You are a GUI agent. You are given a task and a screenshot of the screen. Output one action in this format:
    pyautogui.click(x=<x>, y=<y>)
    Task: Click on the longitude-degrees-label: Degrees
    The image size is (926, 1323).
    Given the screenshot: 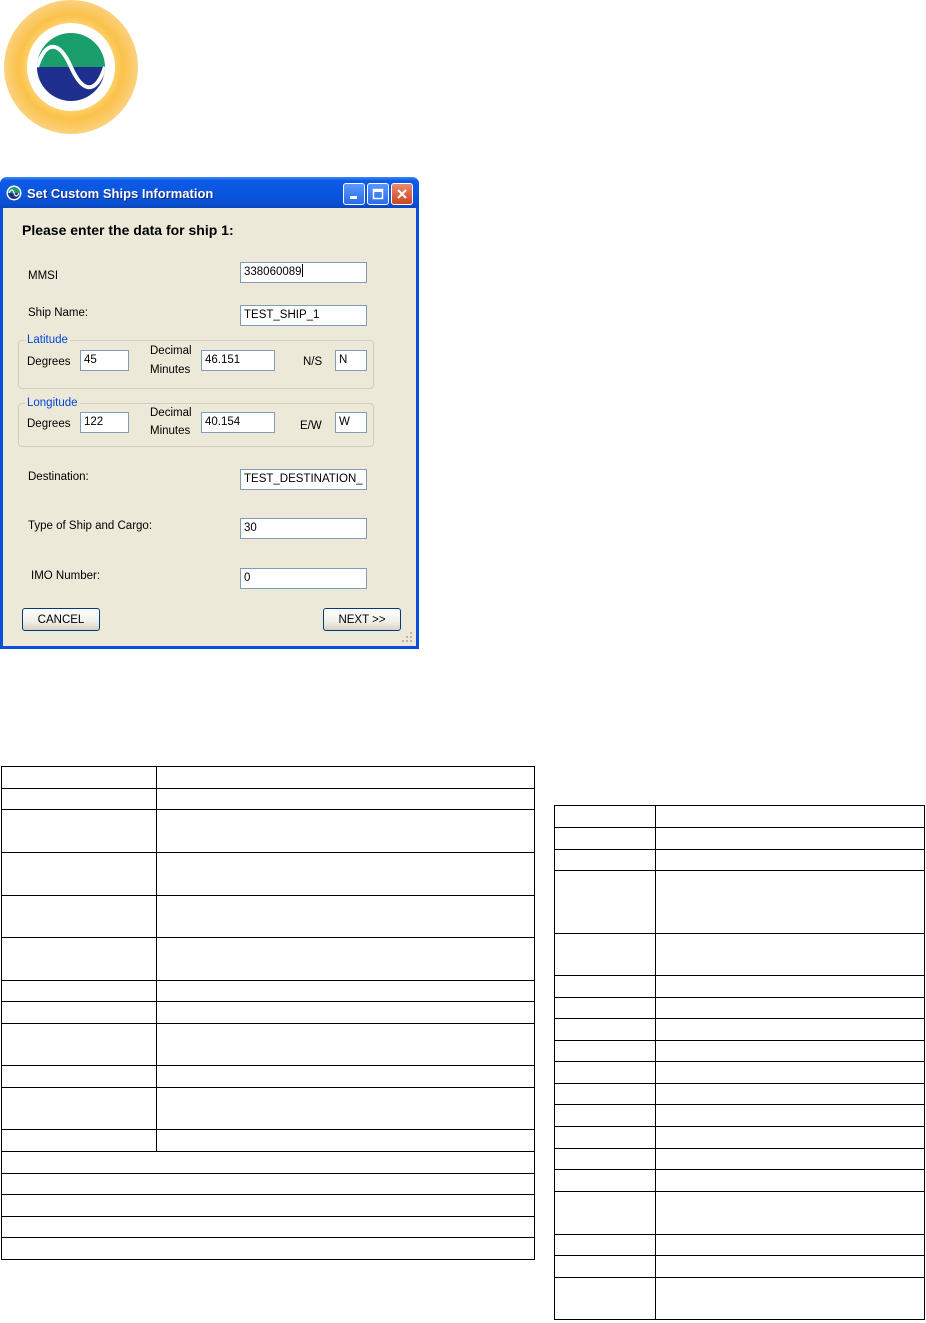 What is the action you would take?
    pyautogui.click(x=49, y=424)
    